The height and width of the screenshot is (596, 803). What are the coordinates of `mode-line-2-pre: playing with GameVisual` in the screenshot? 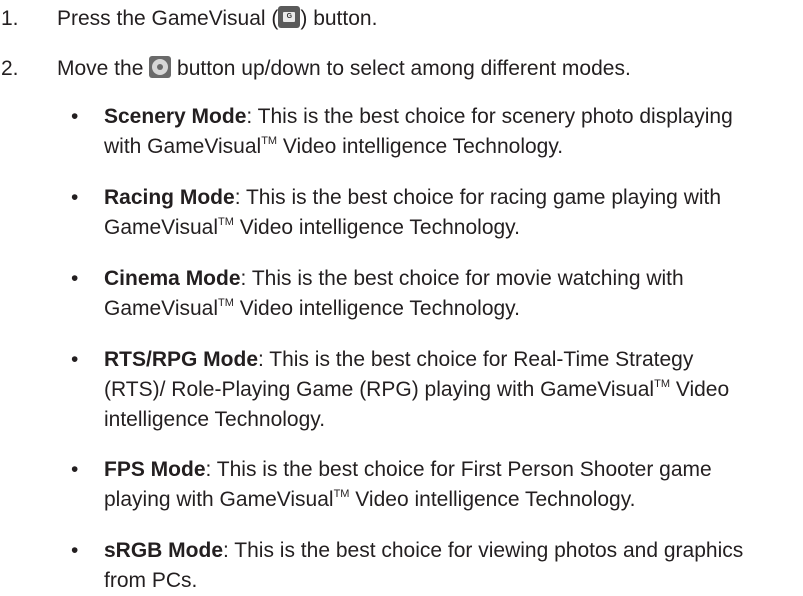 It's located at (219, 499).